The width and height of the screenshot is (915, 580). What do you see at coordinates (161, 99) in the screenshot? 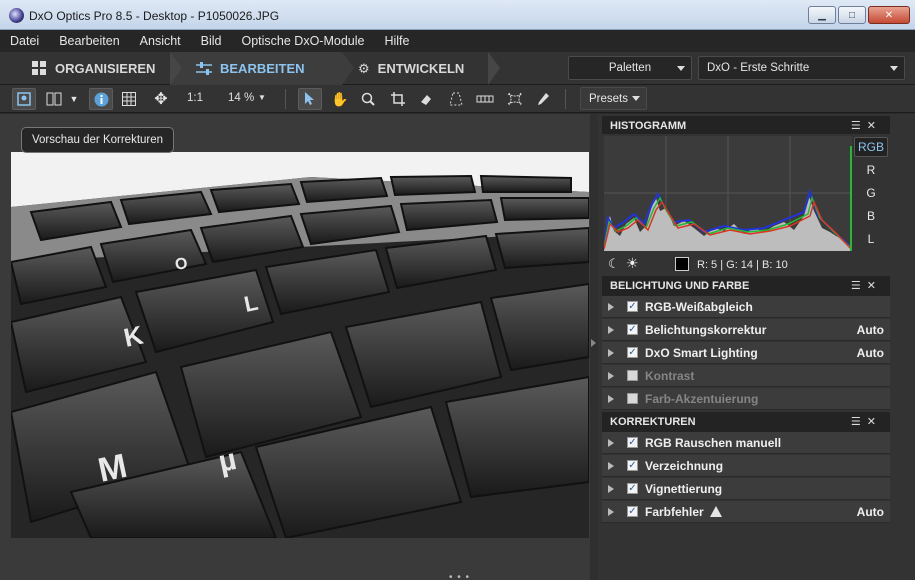
I see `fit-to-screen-button: ✥` at bounding box center [161, 99].